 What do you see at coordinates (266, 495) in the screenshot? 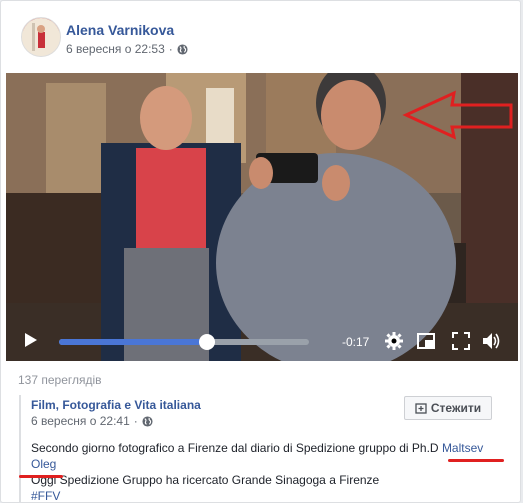
I see `hashtag: #FFV` at bounding box center [266, 495].